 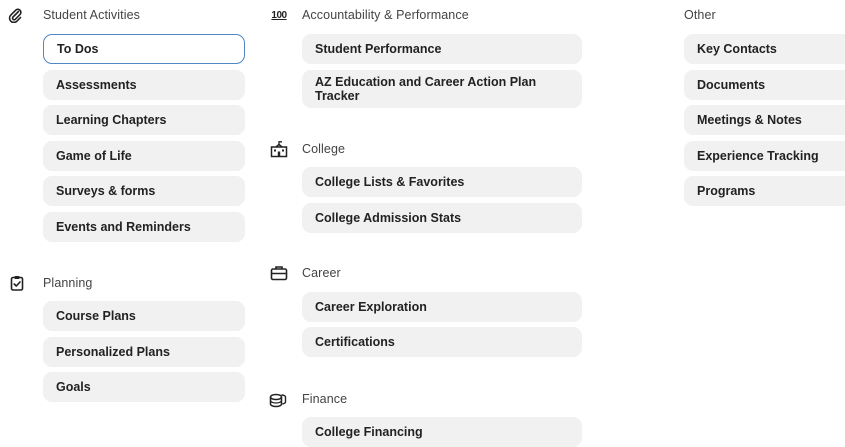 What do you see at coordinates (17, 283) in the screenshot?
I see `clipboard-check-icon` at bounding box center [17, 283].